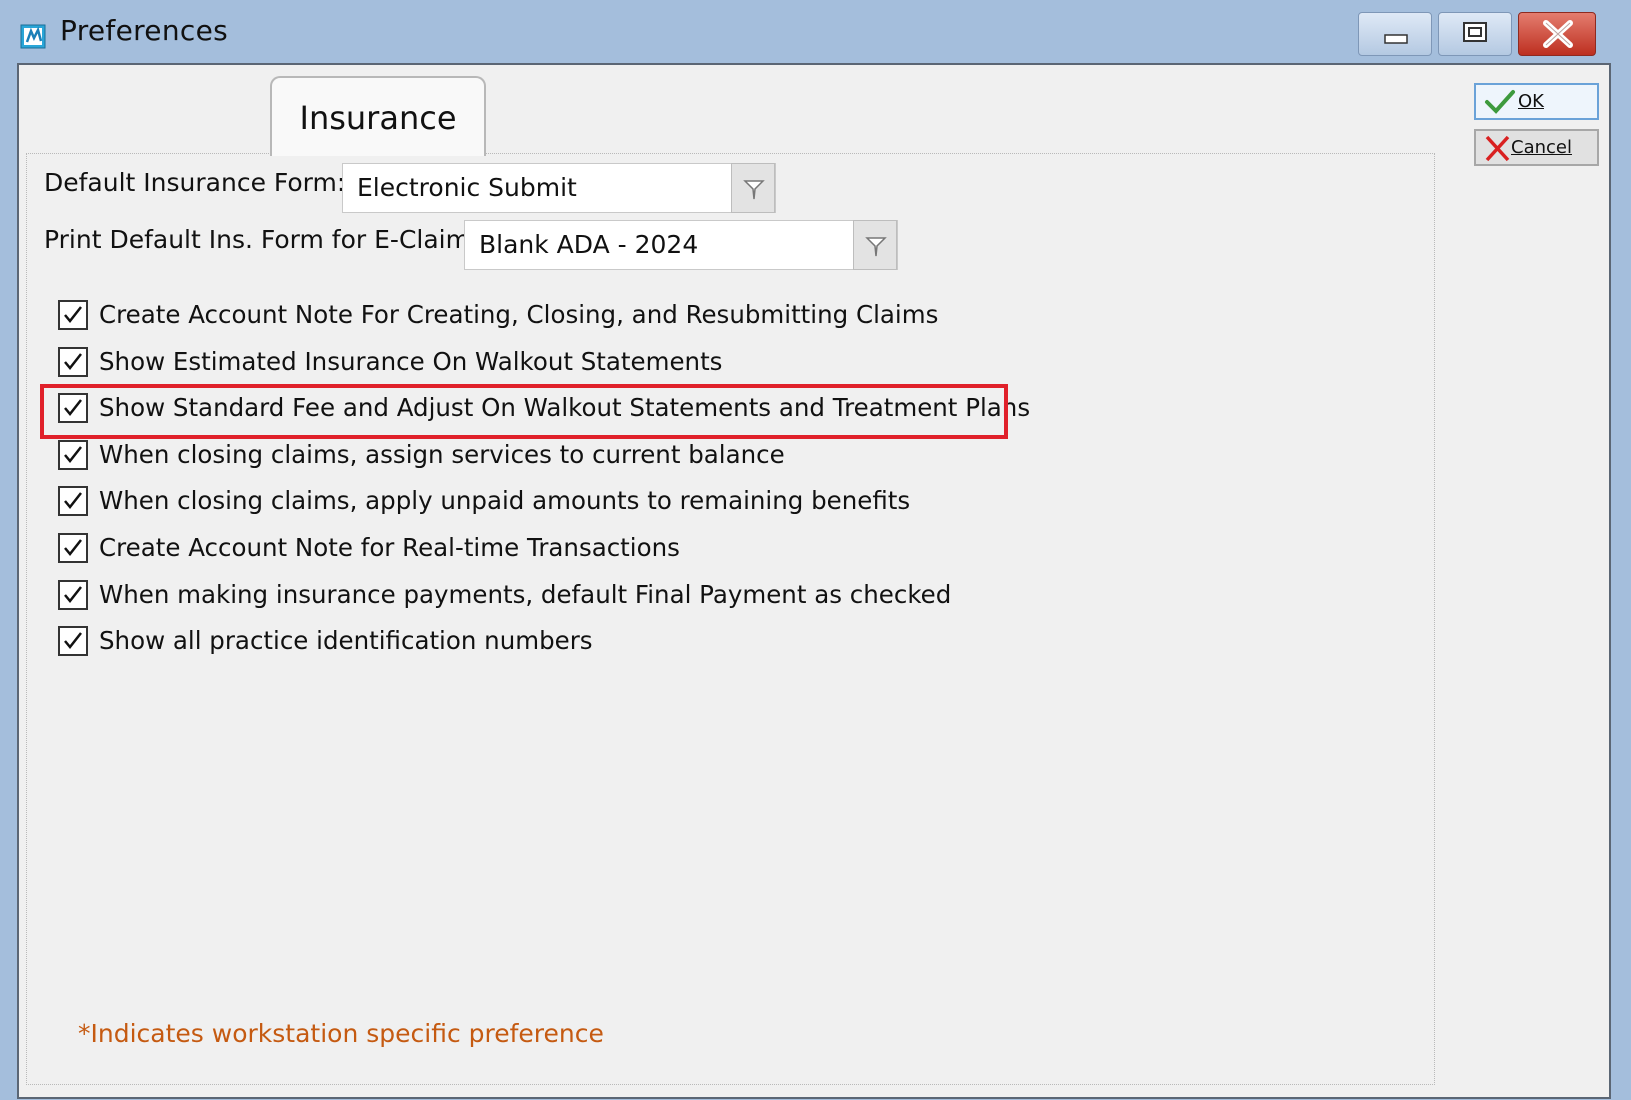 The image size is (1631, 1100). Describe the element at coordinates (346, 640) in the screenshot. I see `checkbox-label: Show all practice identification numbers` at that location.